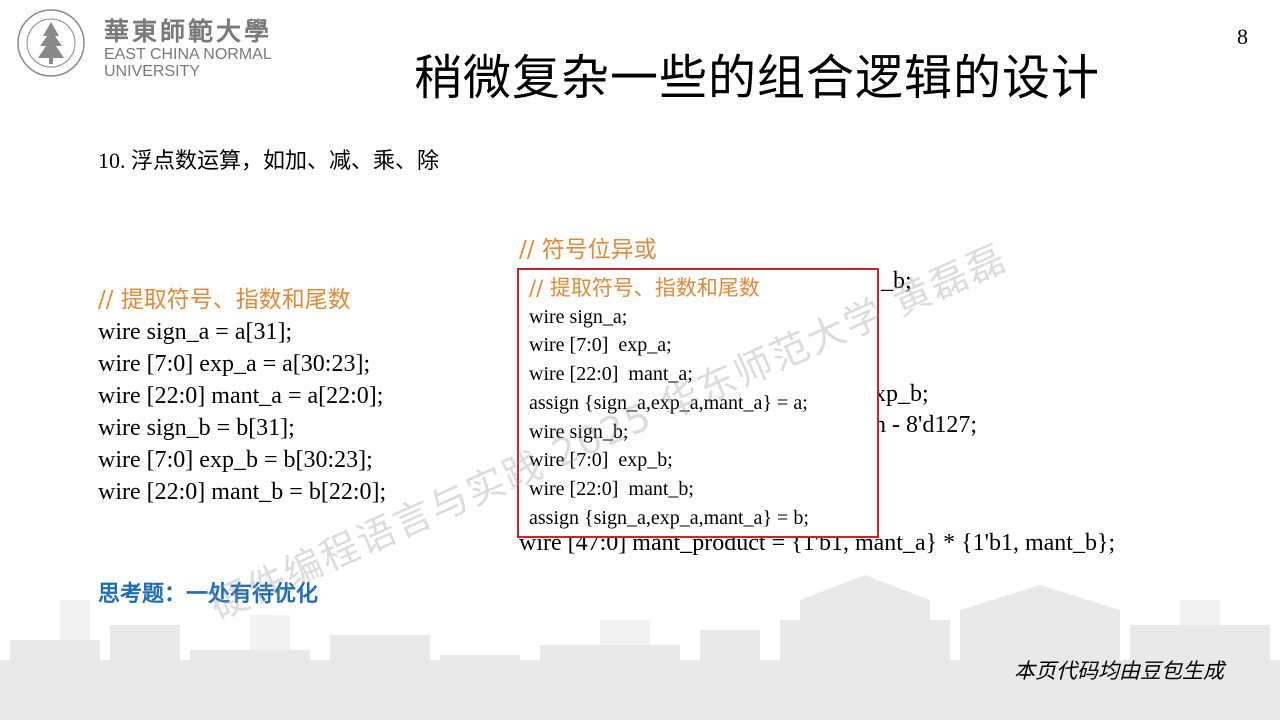 Image resolution: width=1280 pixels, height=720 pixels. Describe the element at coordinates (196, 428) in the screenshot. I see `code-line: wire sign_b = b[31];` at that location.